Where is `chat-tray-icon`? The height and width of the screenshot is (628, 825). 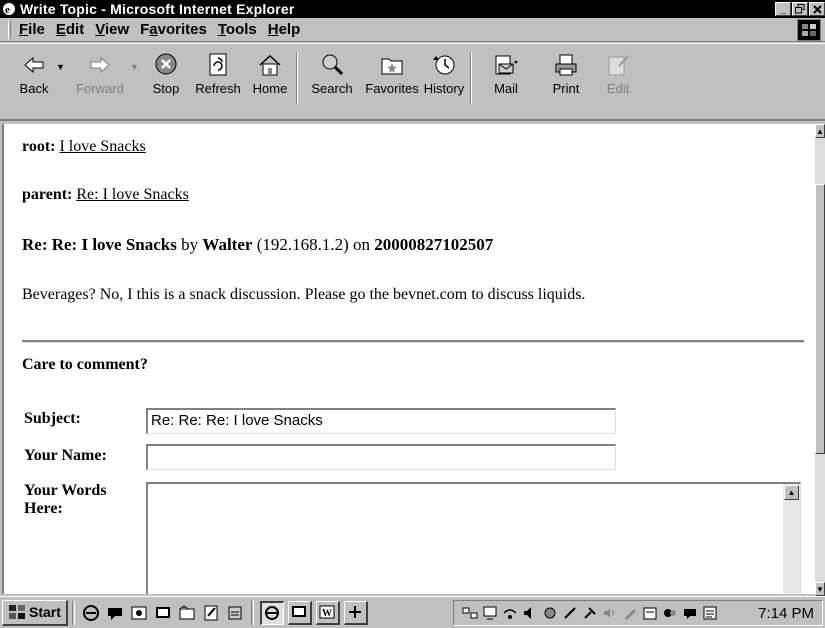 chat-tray-icon is located at coordinates (690, 613).